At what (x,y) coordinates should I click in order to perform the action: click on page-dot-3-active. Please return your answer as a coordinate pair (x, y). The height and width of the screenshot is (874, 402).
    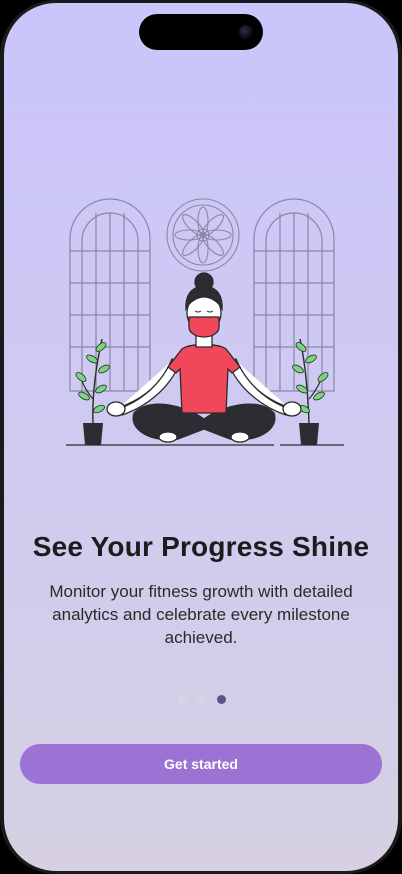
    Looking at the image, I should click on (221, 699).